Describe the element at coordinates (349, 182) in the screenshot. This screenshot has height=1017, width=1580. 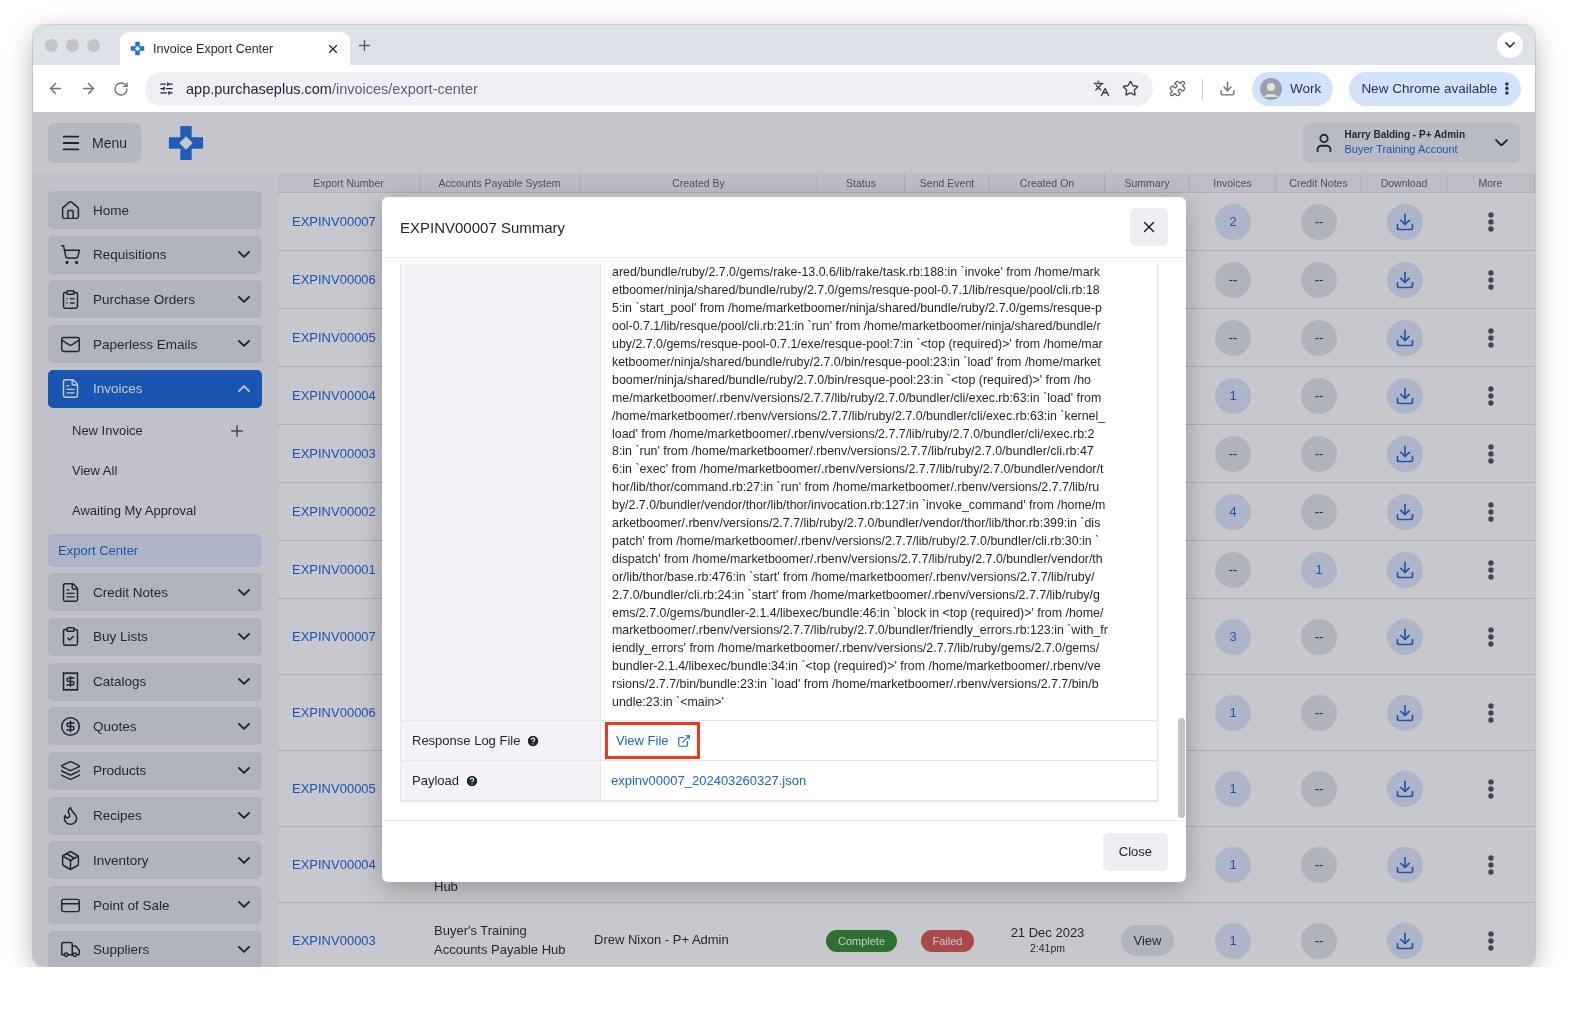
I see `column-header: Export Number` at that location.